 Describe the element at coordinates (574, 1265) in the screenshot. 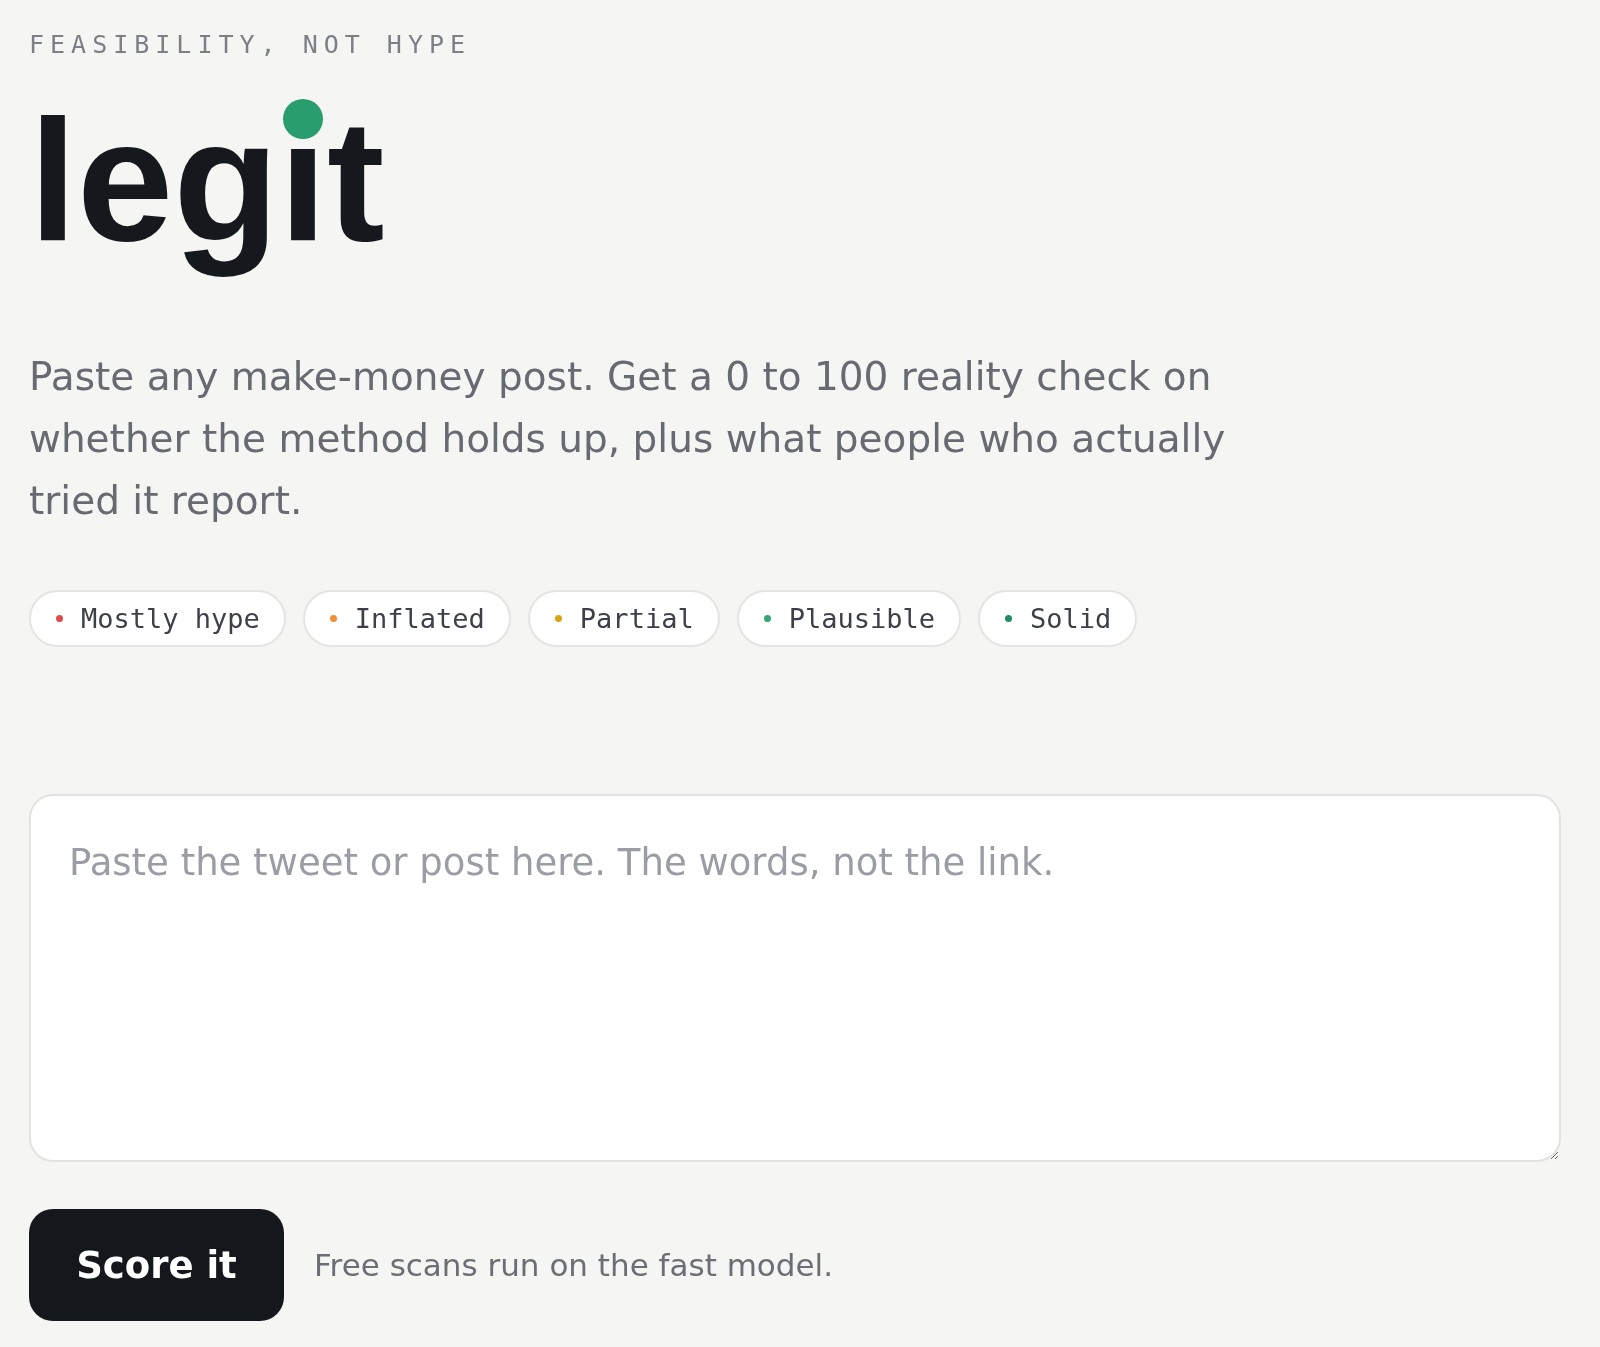

I see `model-note: Free scans run on the fast model.` at that location.